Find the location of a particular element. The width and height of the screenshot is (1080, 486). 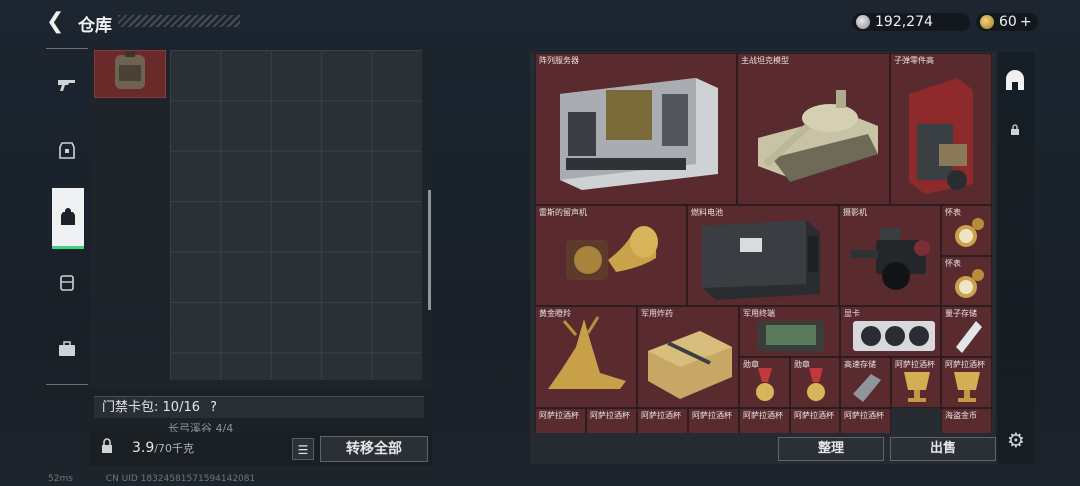

tank-icon is located at coordinates (818, 136).